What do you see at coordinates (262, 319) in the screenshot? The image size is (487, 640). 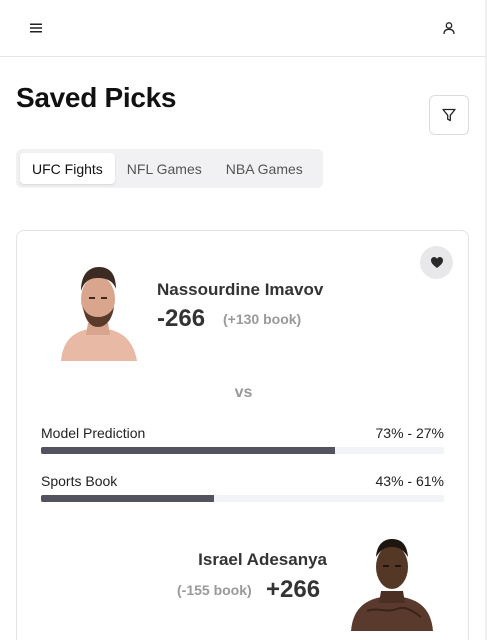 I see `fighter1-book-odds: (+130 book)` at bounding box center [262, 319].